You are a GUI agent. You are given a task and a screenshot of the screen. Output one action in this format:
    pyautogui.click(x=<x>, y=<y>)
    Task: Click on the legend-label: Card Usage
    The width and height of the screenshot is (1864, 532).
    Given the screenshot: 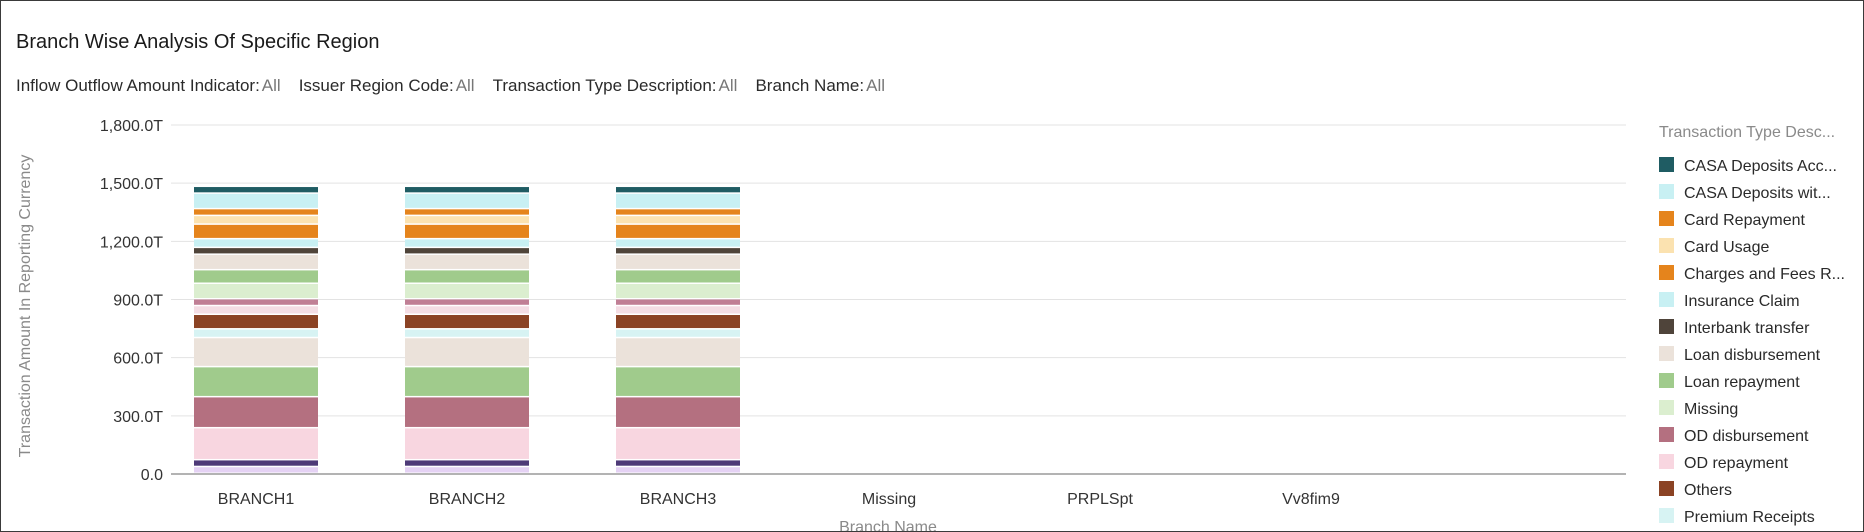 What is the action you would take?
    pyautogui.click(x=1726, y=247)
    